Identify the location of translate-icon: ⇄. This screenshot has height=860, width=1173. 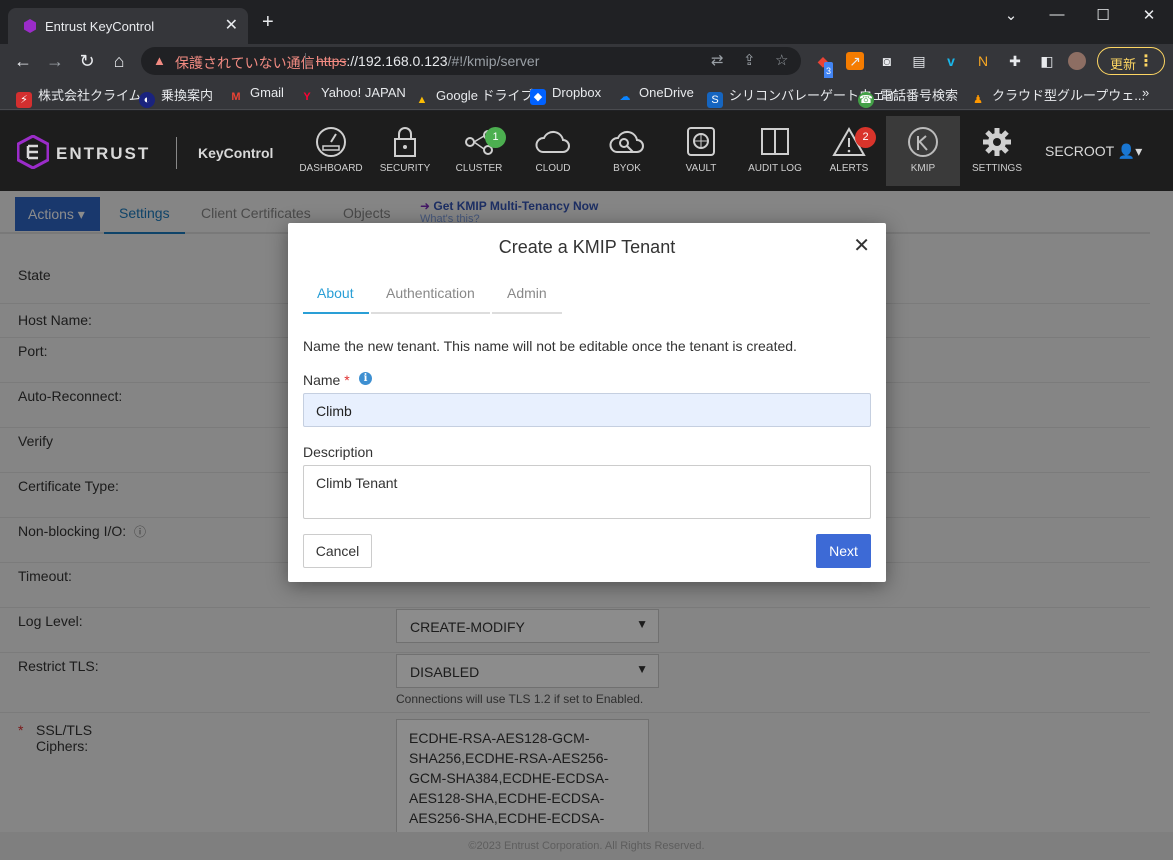
(717, 60).